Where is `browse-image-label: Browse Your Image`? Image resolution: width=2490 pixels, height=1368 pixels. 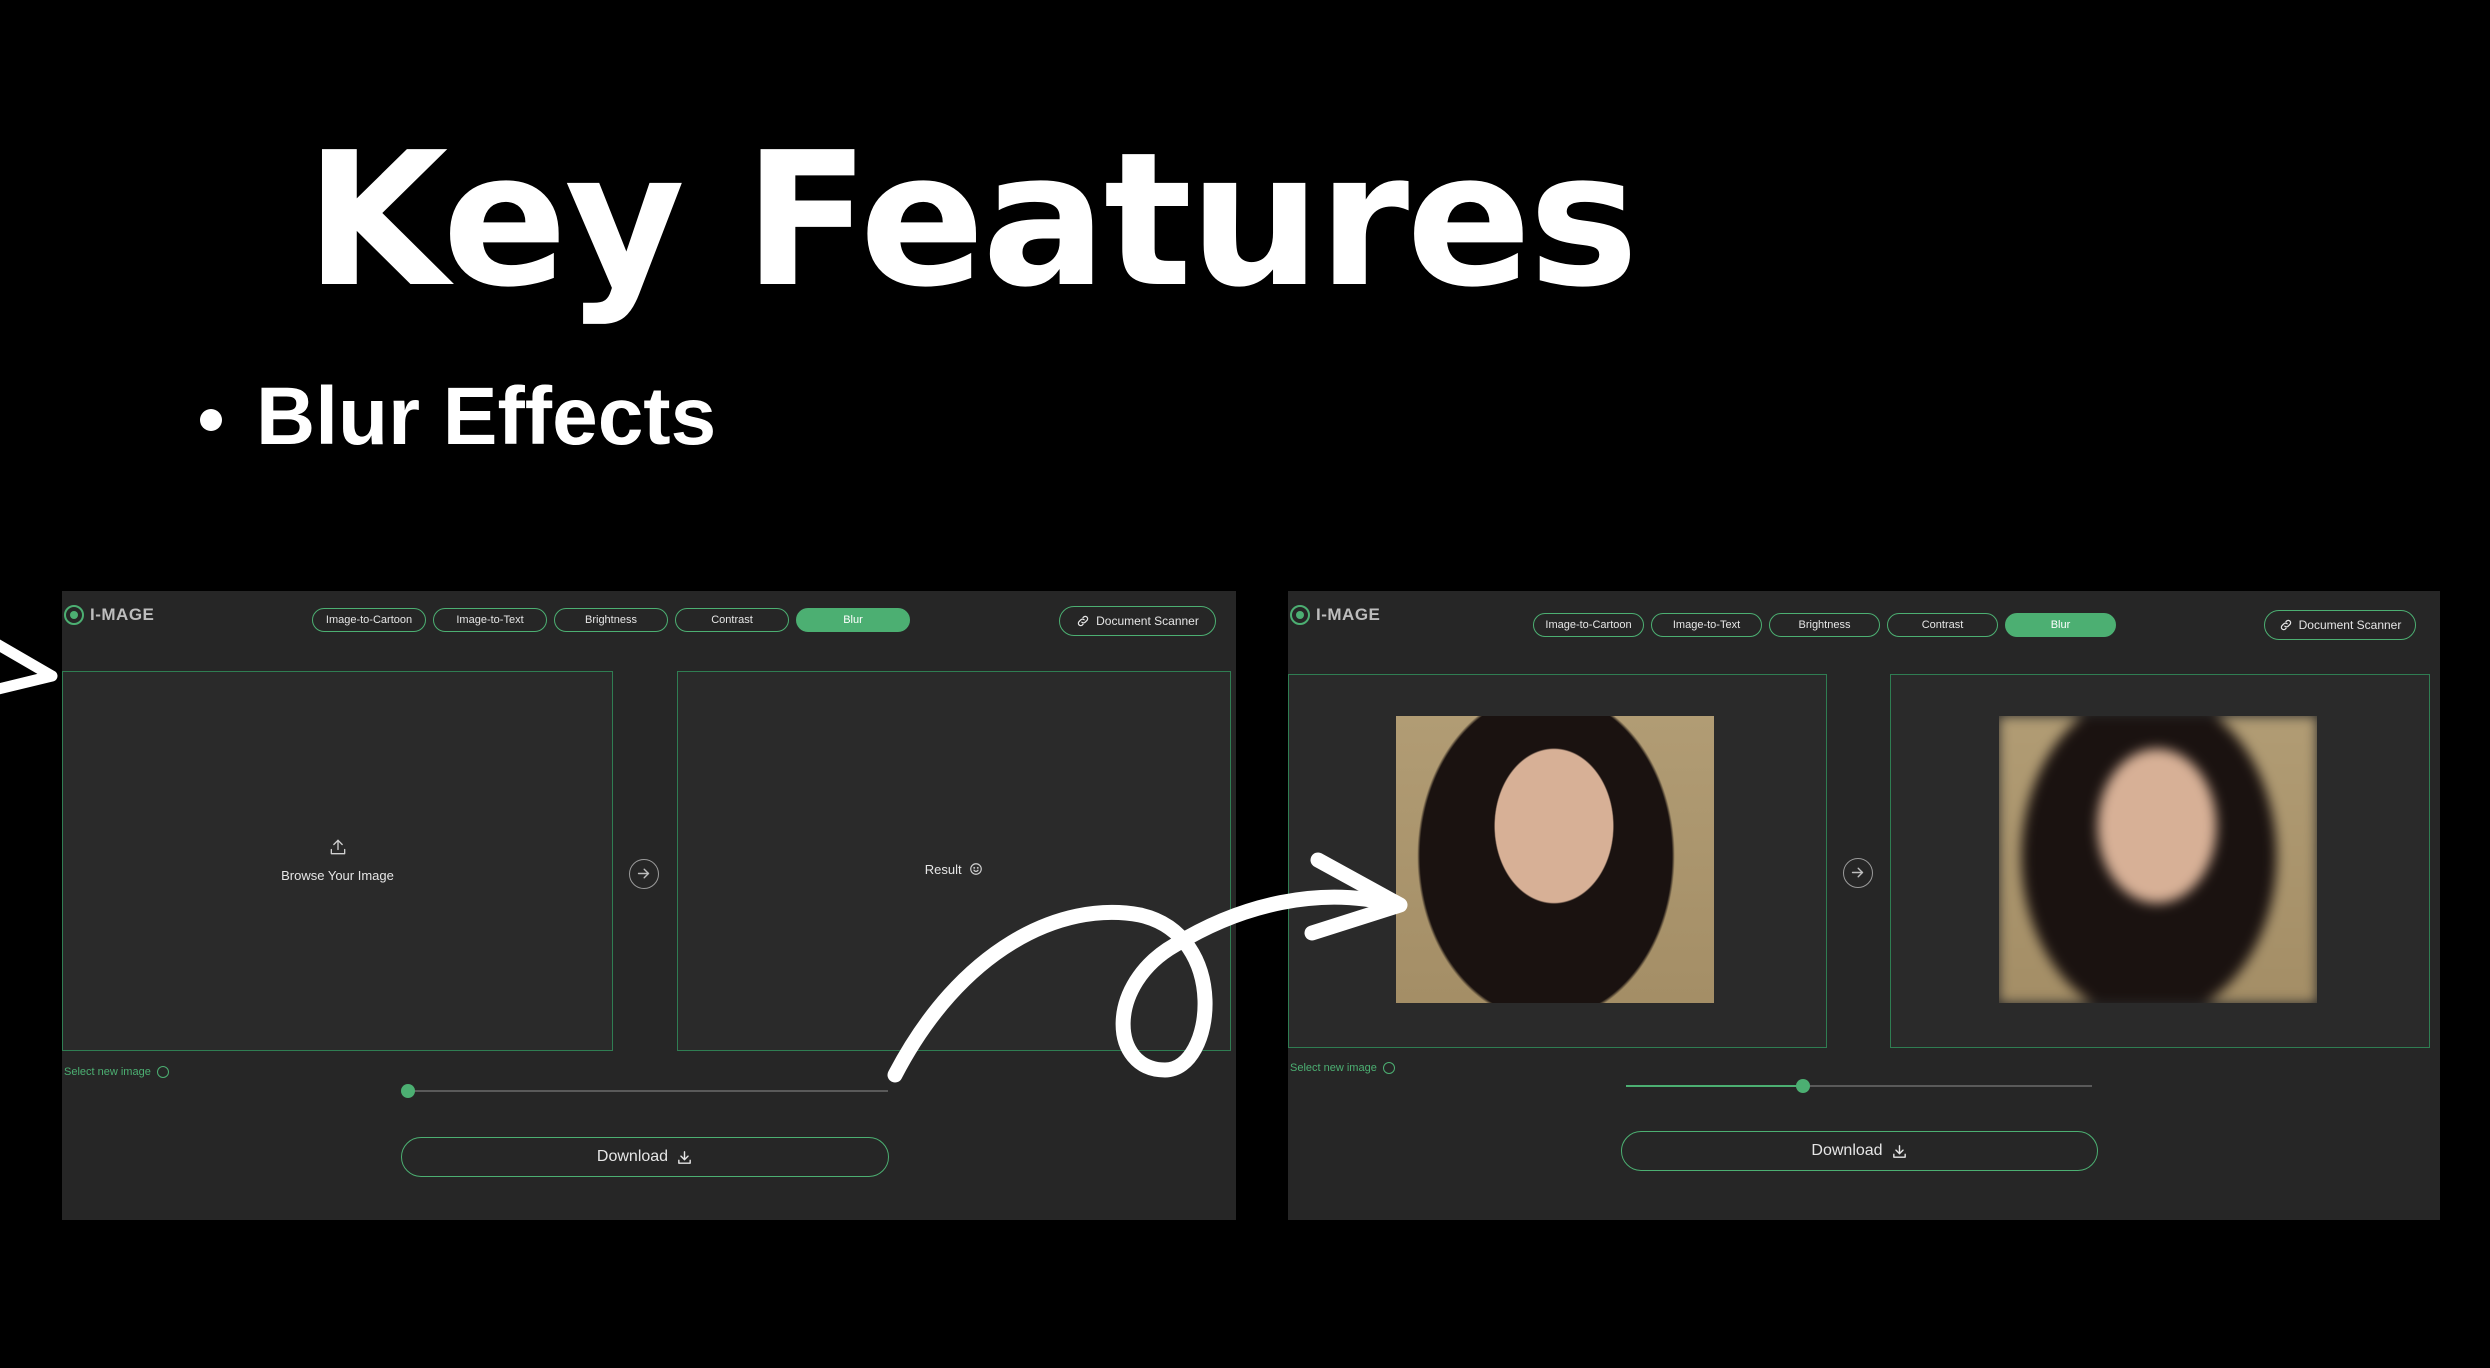 browse-image-label: Browse Your Image is located at coordinates (337, 875).